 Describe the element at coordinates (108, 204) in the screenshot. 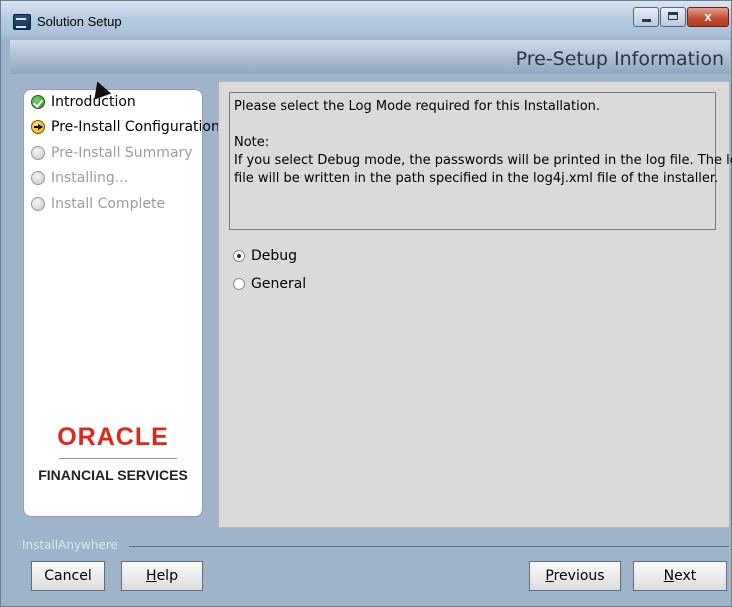

I see `step-label: Install Complete` at that location.